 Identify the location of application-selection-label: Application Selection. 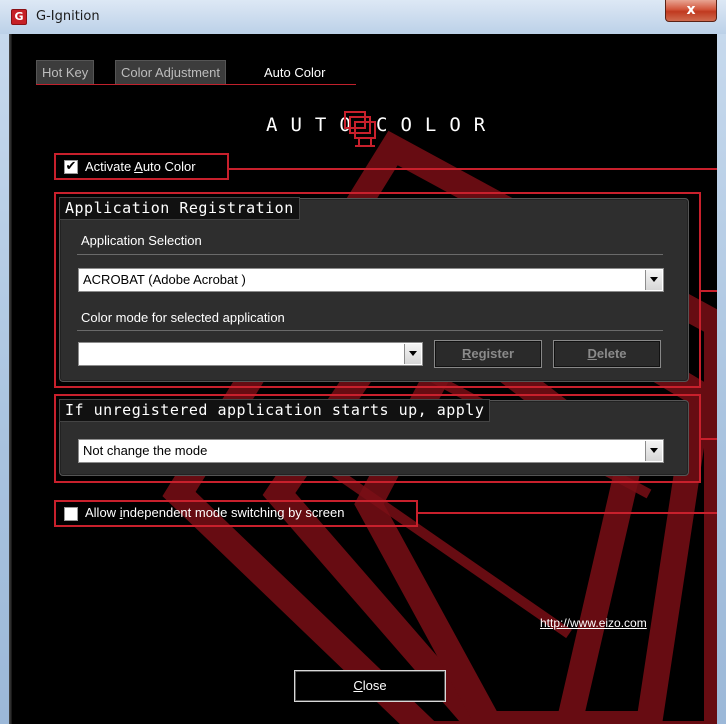
(141, 240).